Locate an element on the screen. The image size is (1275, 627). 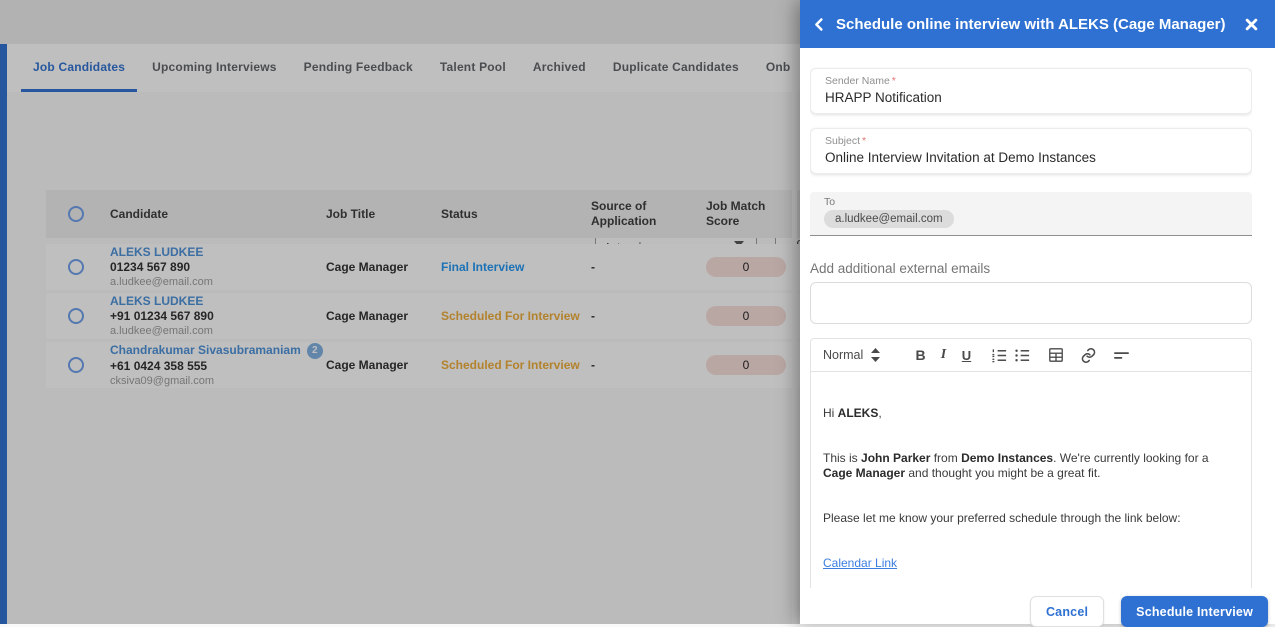
sender-name-label: Sender Name is located at coordinates (857, 81).